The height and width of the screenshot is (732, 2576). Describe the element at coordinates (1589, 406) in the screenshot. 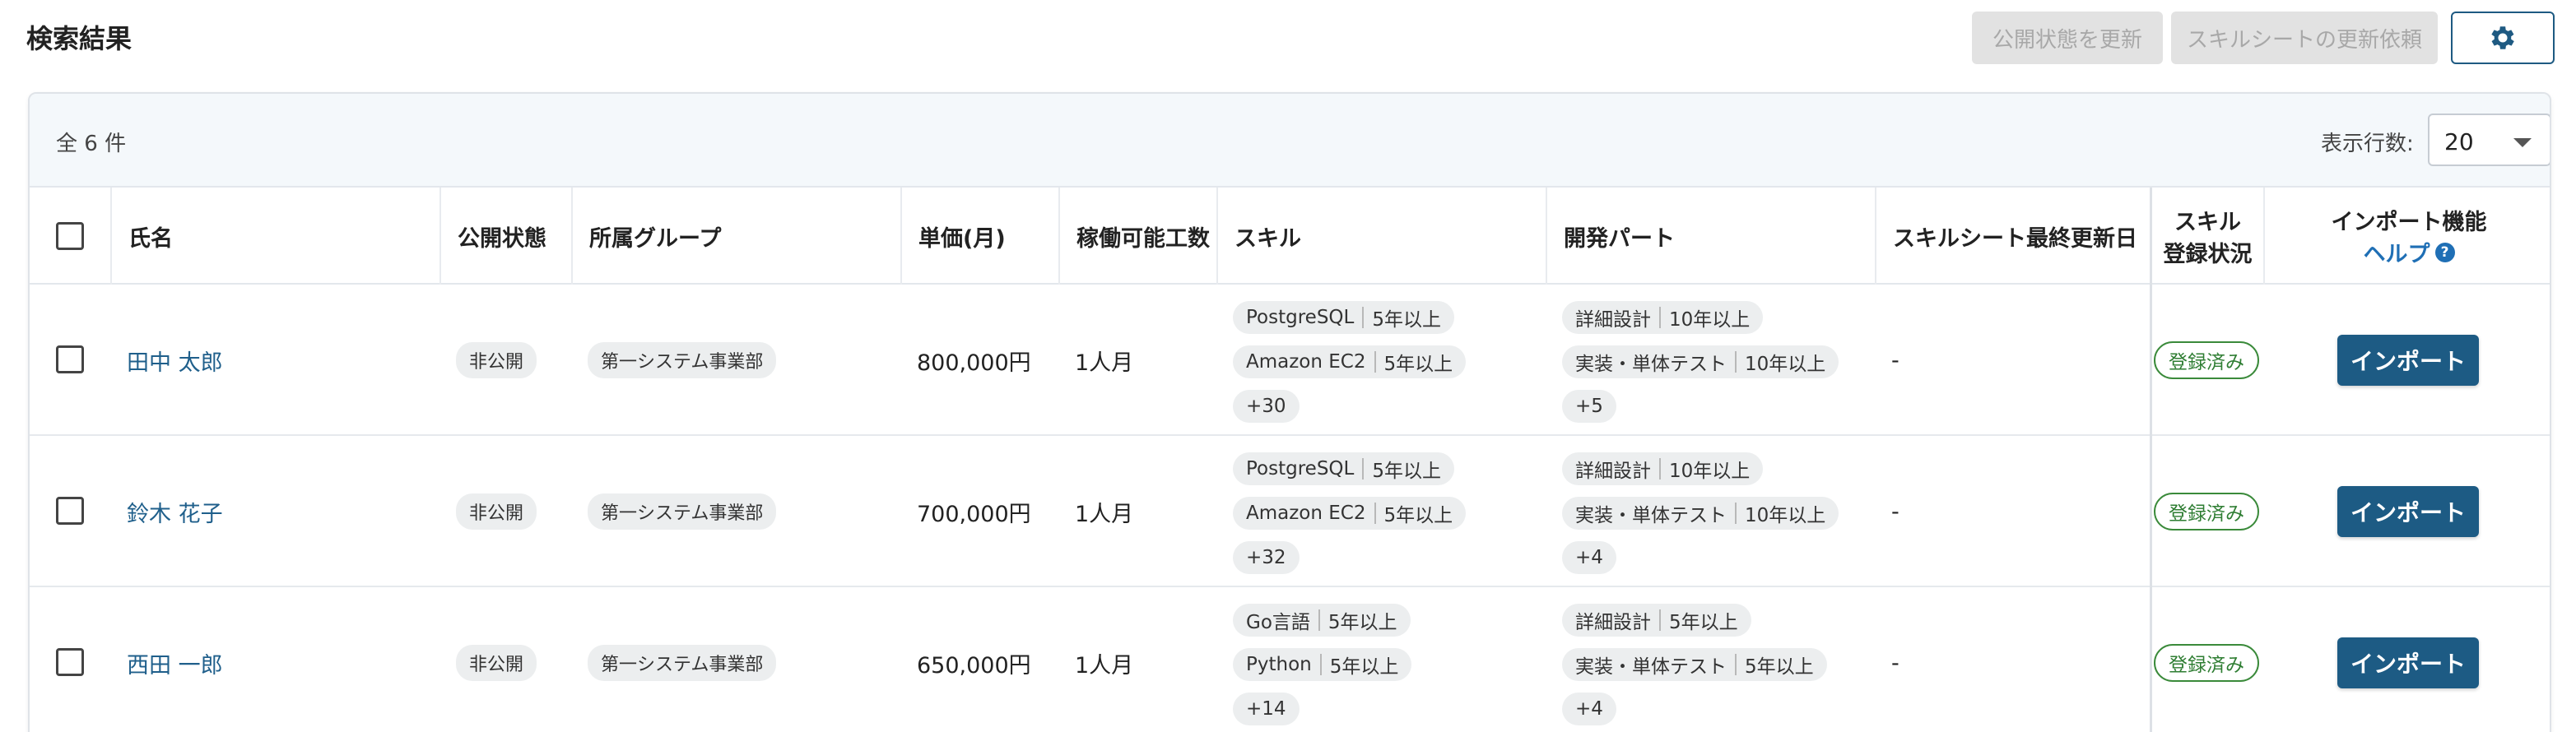

I see `dev-part-more-tag: +5` at that location.